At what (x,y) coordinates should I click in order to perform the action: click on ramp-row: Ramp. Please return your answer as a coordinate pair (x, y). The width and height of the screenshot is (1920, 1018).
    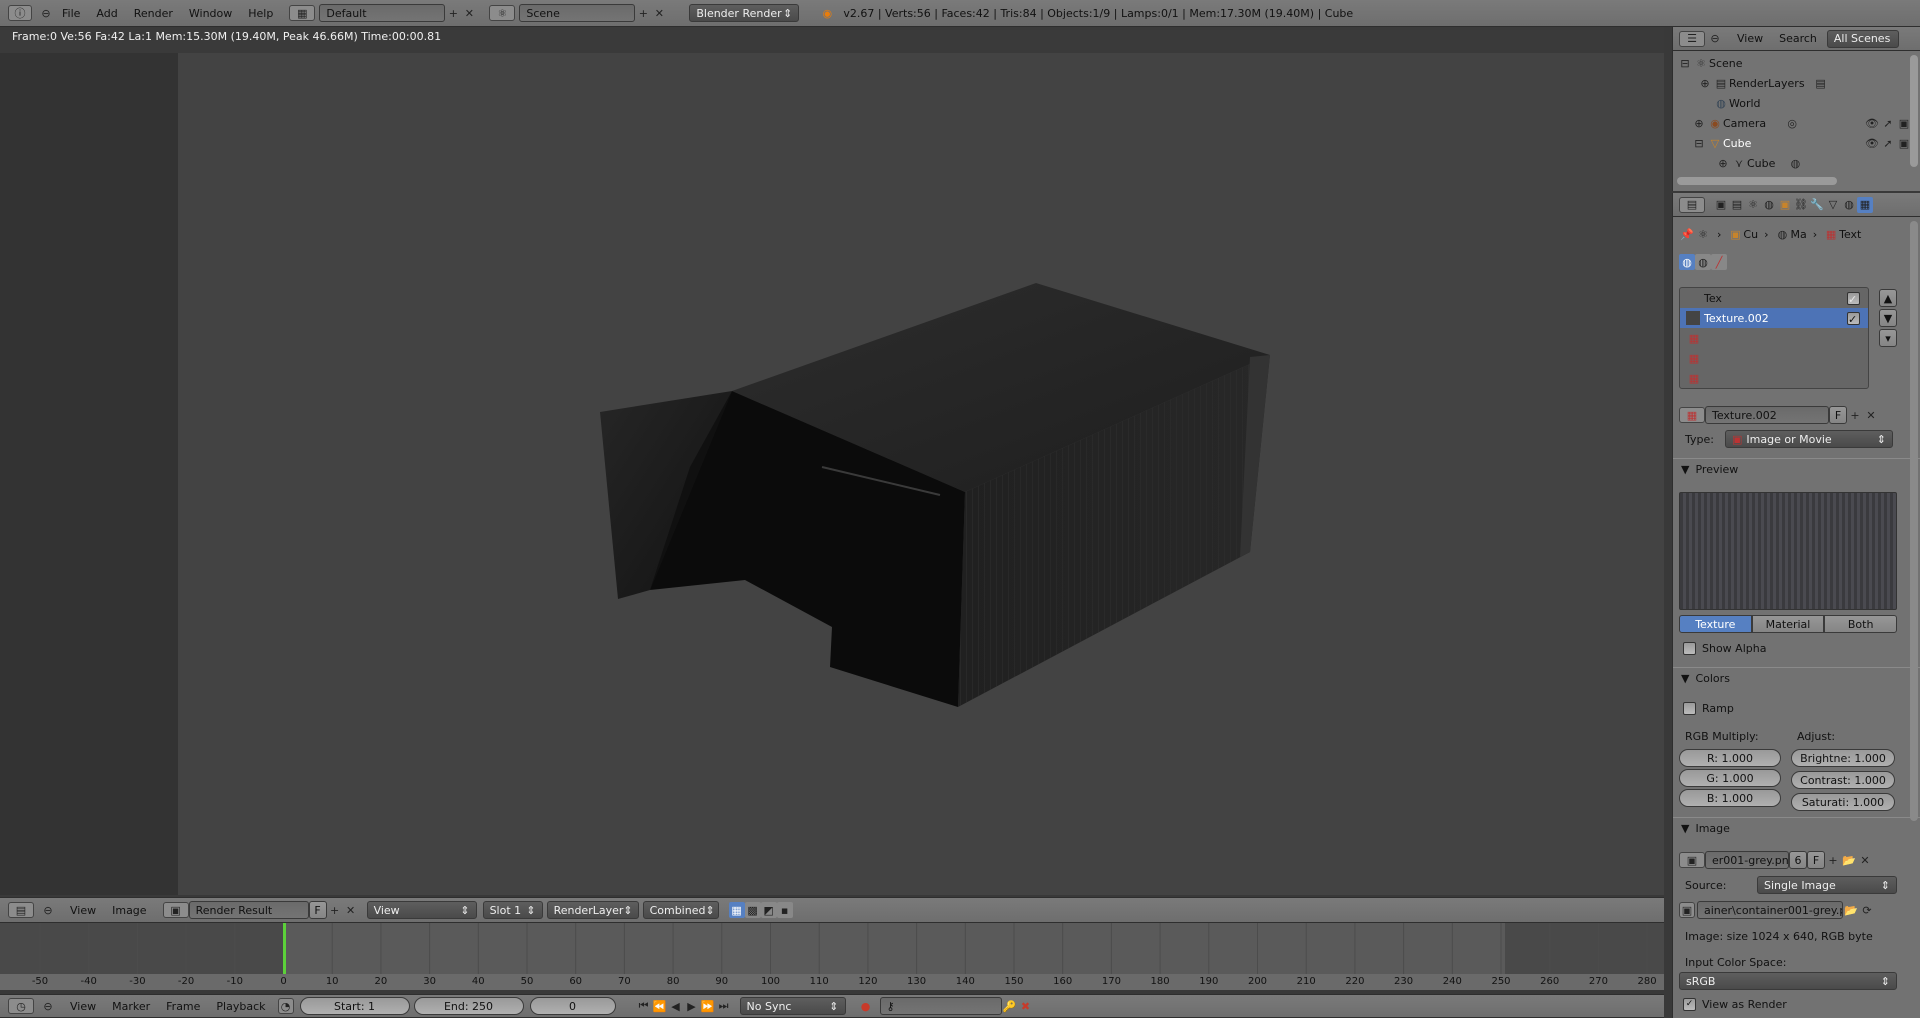
    Looking at the image, I should click on (1708, 708).